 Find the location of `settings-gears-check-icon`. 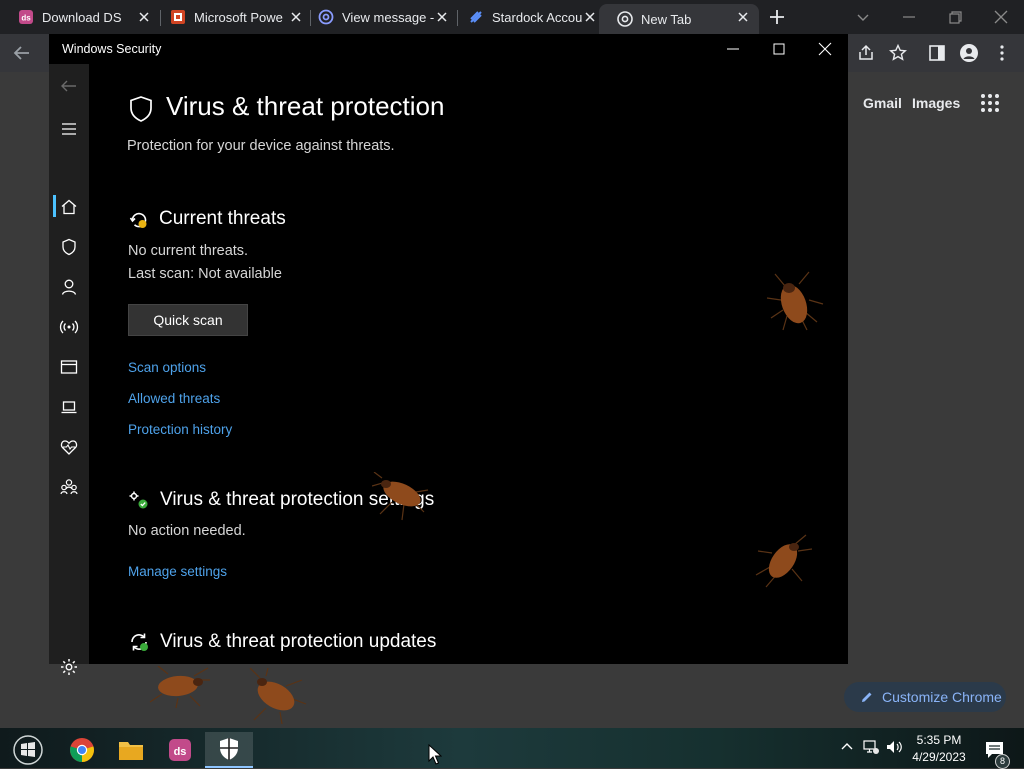

settings-gears-check-icon is located at coordinates (138, 500).